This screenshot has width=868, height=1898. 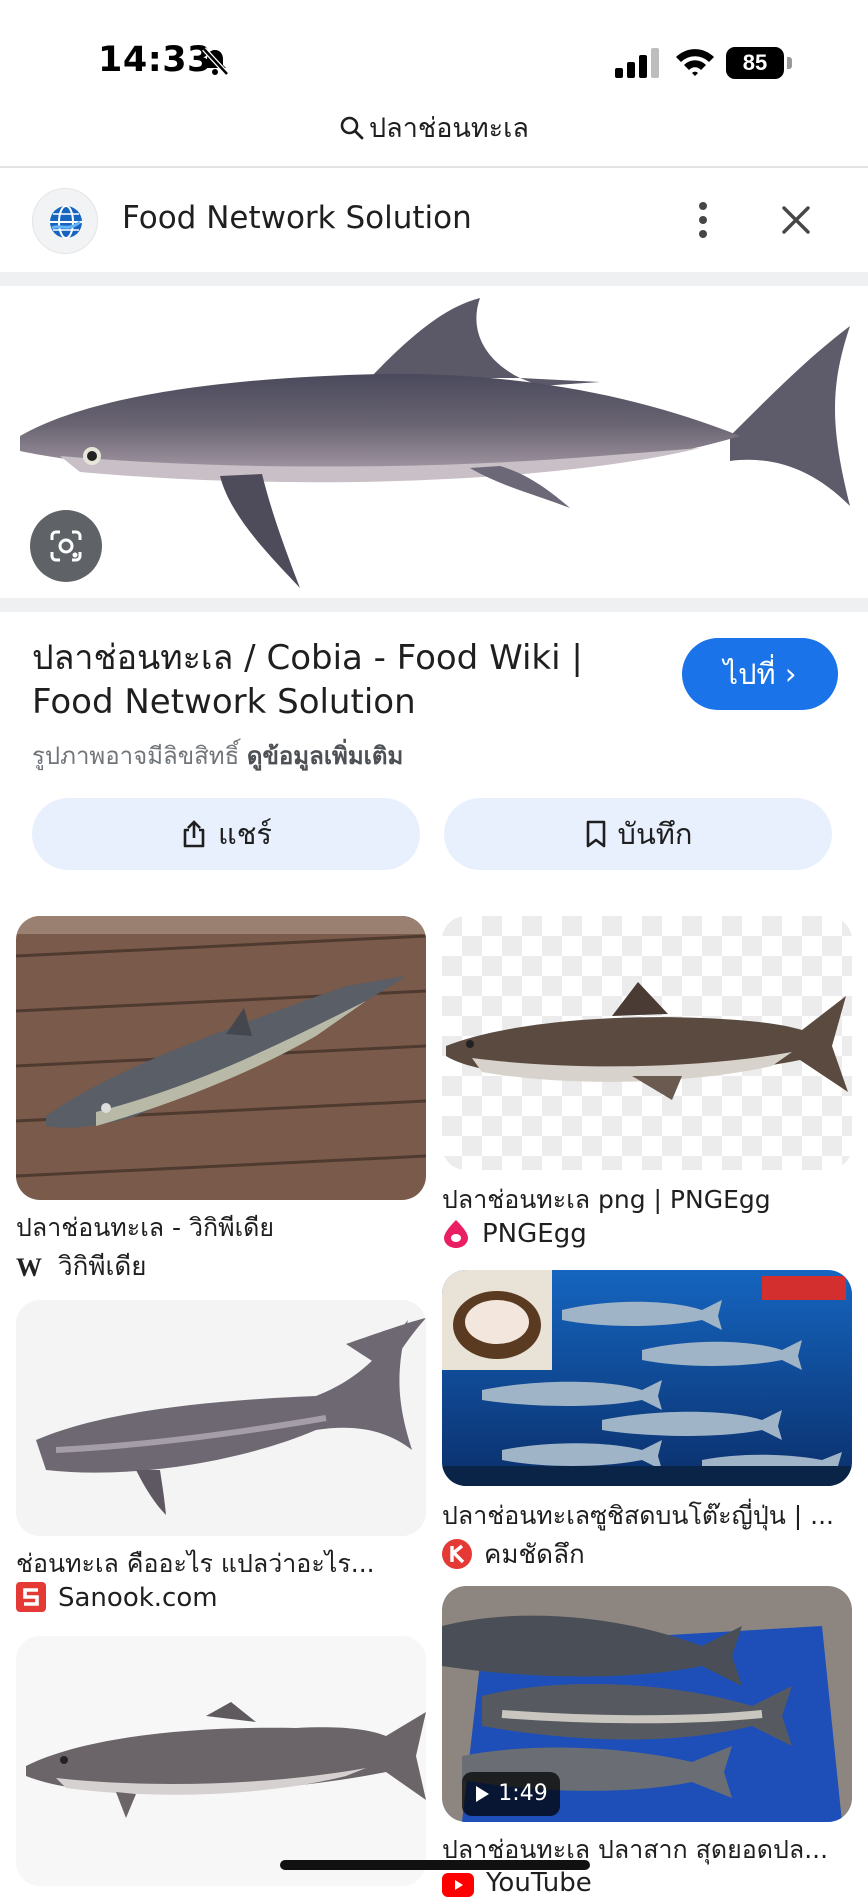 What do you see at coordinates (796, 220) in the screenshot?
I see `close-icon` at bounding box center [796, 220].